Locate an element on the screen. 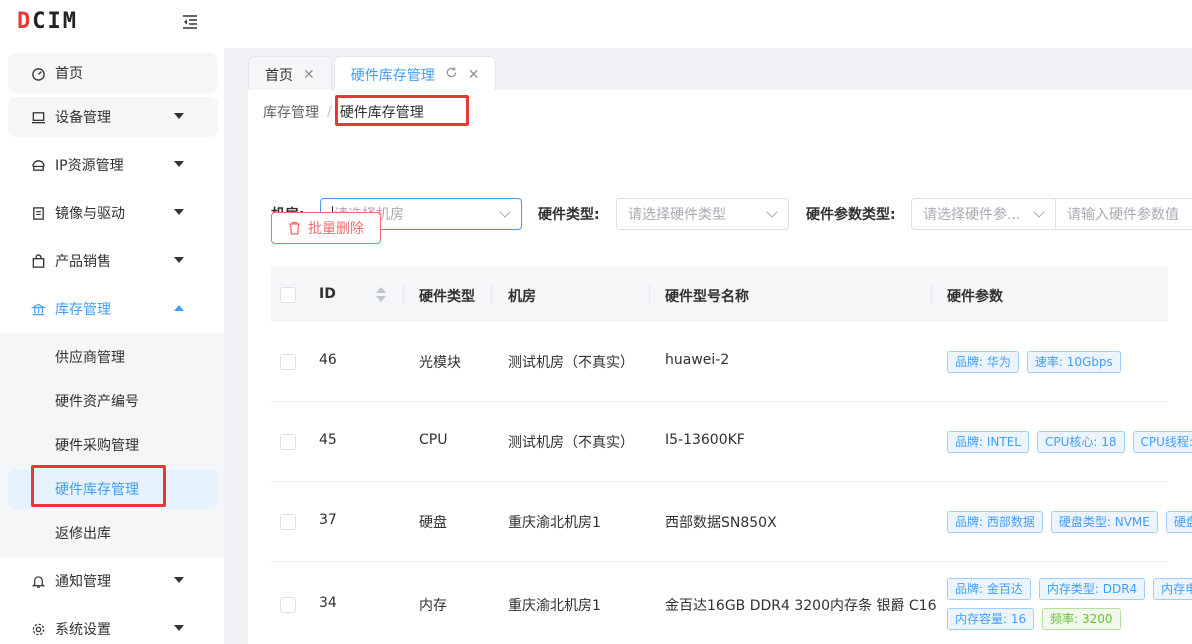  param-tag: 频率: 3200 is located at coordinates (1081, 619).